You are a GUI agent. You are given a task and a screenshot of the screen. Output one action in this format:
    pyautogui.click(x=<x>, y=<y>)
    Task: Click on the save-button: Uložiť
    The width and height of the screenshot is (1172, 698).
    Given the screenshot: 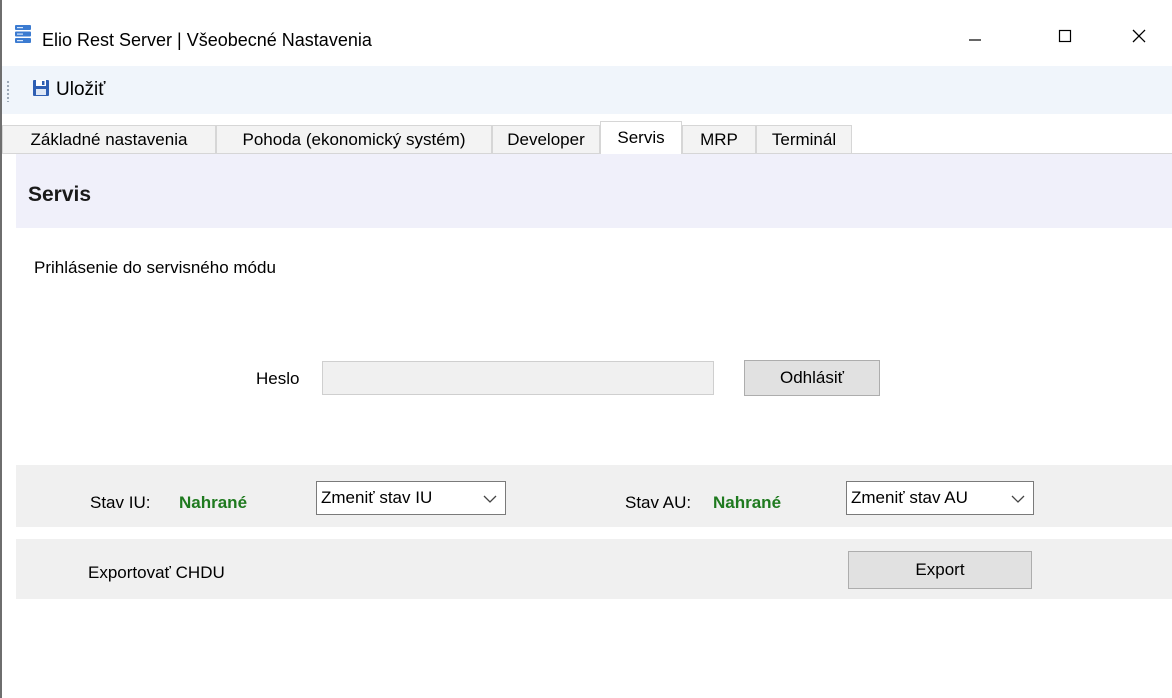 What is the action you would take?
    pyautogui.click(x=68, y=90)
    